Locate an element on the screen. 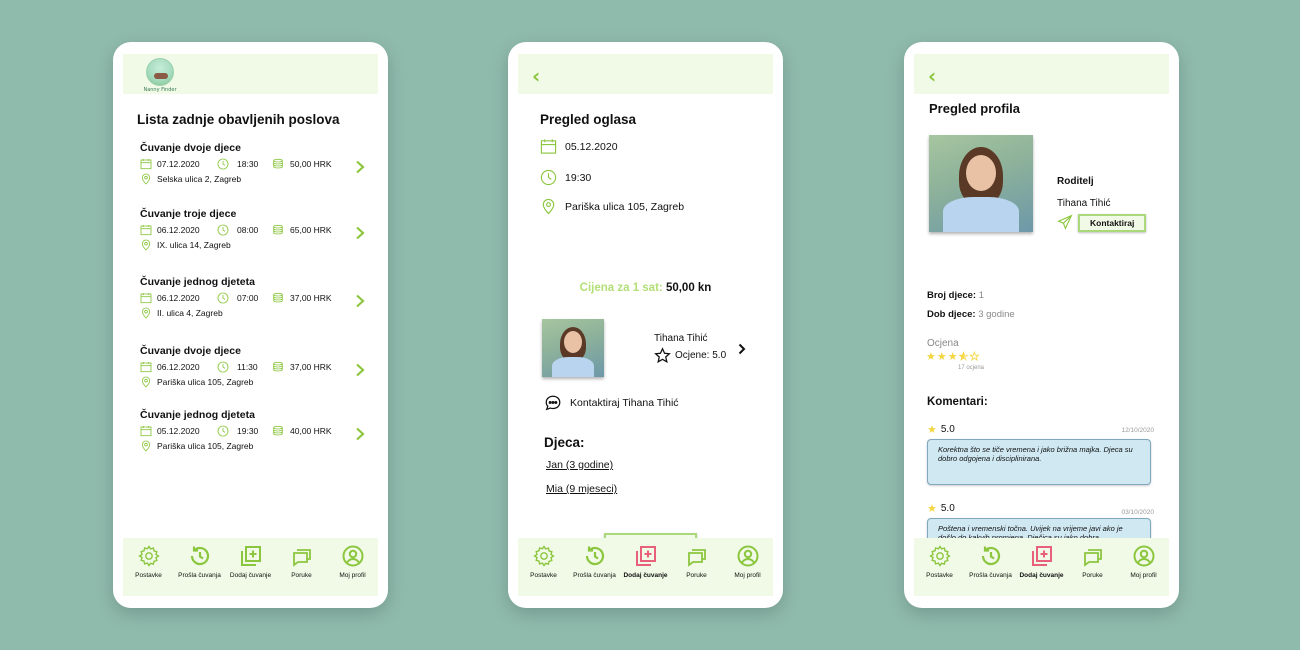  contact-button: Kontaktiraj is located at coordinates (1112, 223).